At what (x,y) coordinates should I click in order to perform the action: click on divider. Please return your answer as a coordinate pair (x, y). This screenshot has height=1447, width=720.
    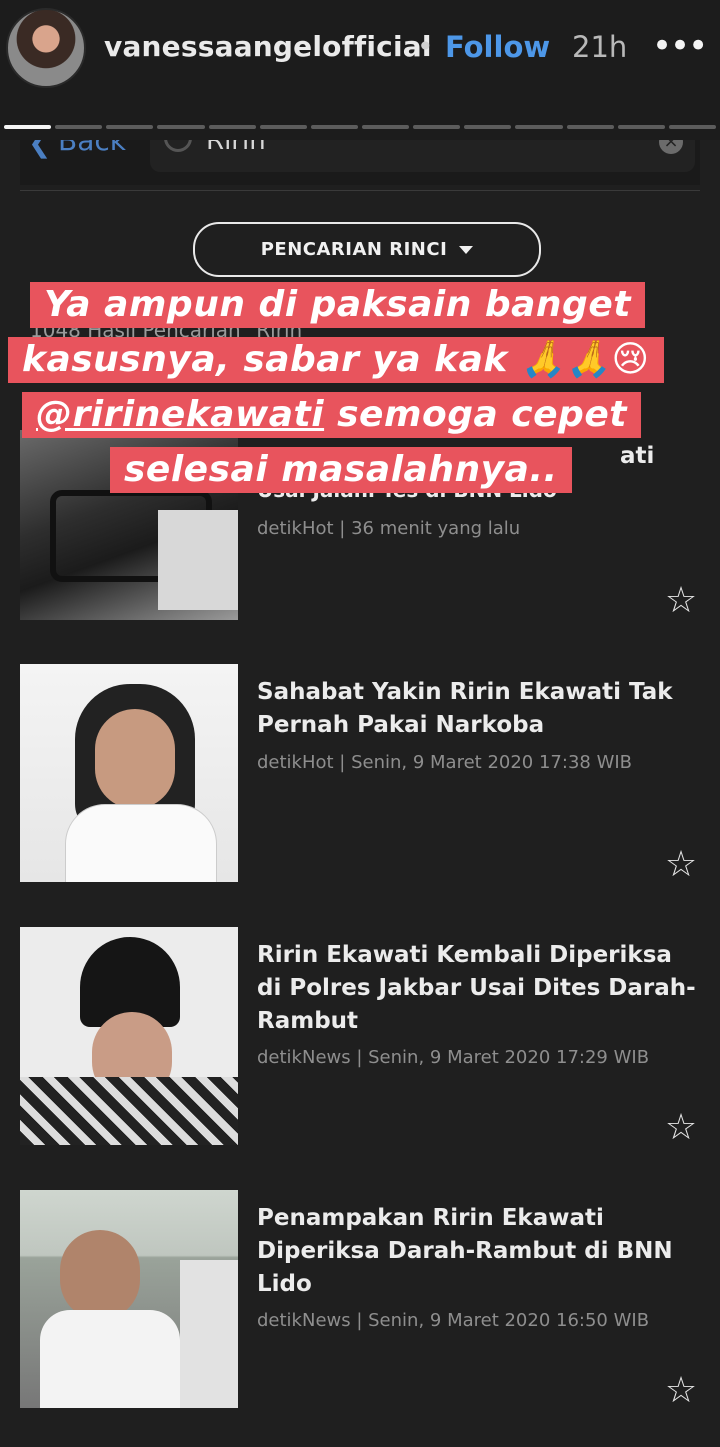
    Looking at the image, I should click on (360, 190).